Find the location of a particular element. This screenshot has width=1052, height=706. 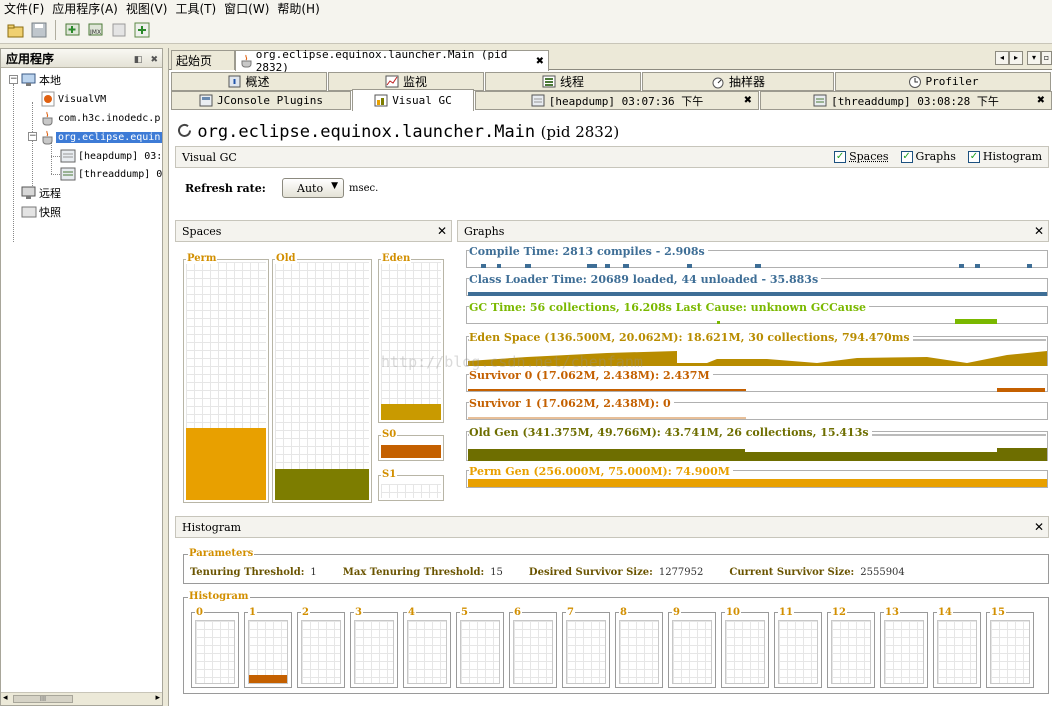

tree-node-eclipse: org.eclipse.equin is located at coordinates (101, 137).